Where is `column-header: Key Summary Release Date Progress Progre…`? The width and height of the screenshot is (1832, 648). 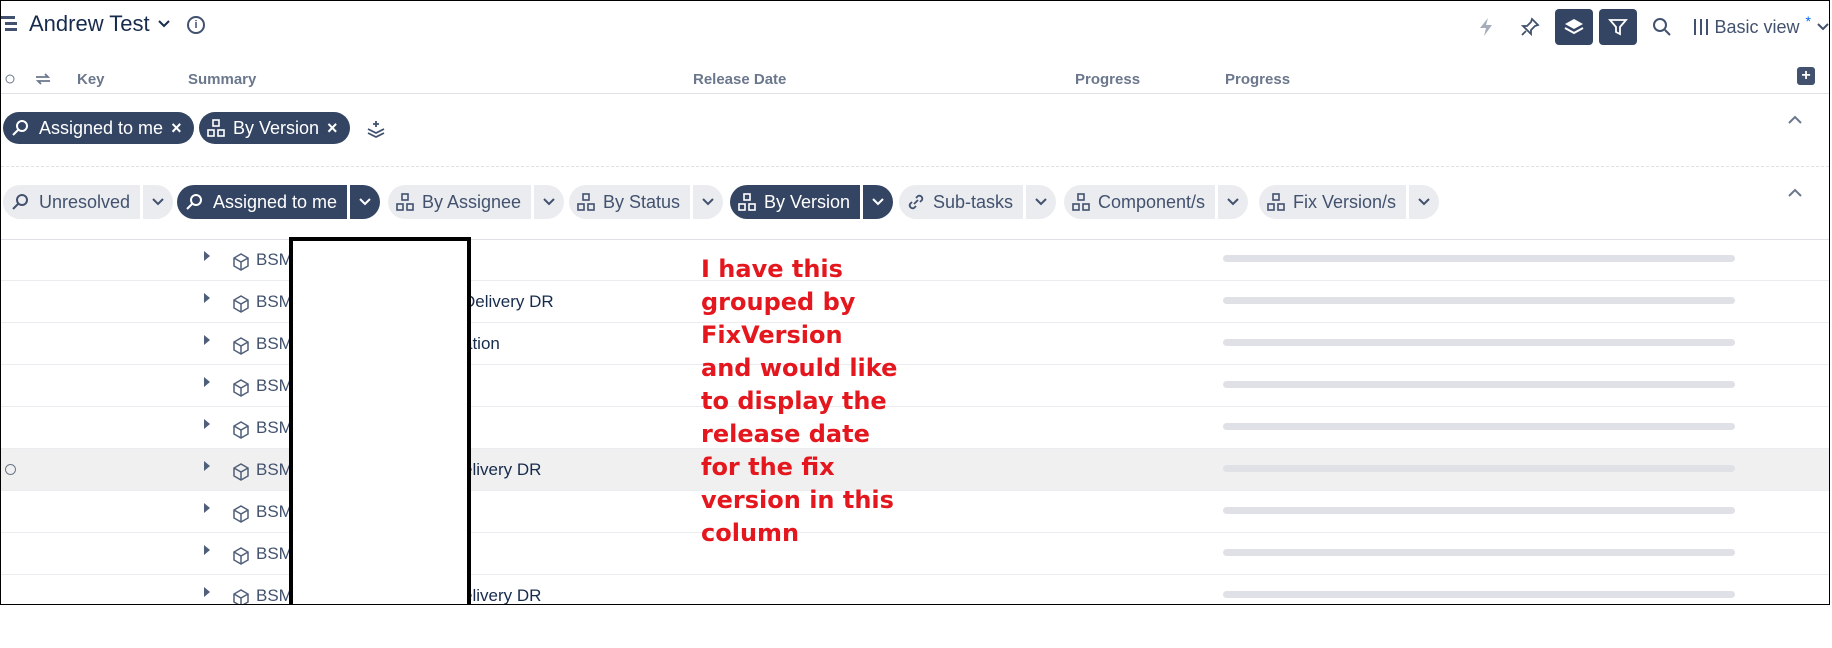 column-header: Key Summary Release Date Progress Progre… is located at coordinates (915, 78).